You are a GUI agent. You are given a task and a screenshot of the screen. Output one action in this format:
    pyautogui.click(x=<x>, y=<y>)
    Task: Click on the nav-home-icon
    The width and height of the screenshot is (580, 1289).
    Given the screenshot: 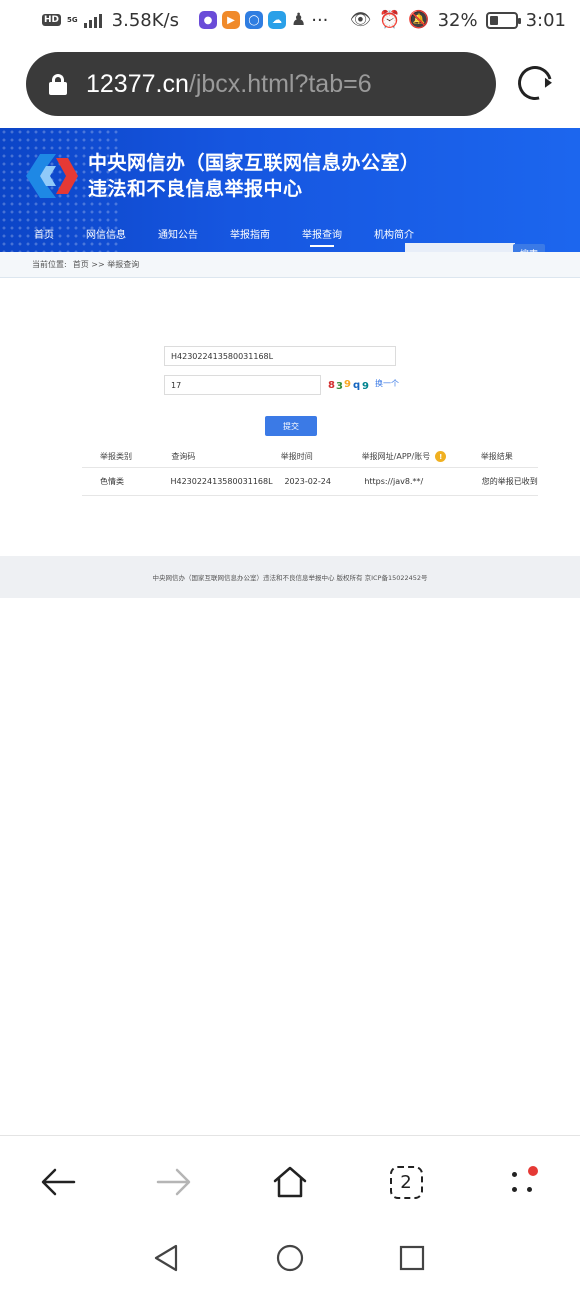 What is the action you would take?
    pyautogui.click(x=290, y=1258)
    